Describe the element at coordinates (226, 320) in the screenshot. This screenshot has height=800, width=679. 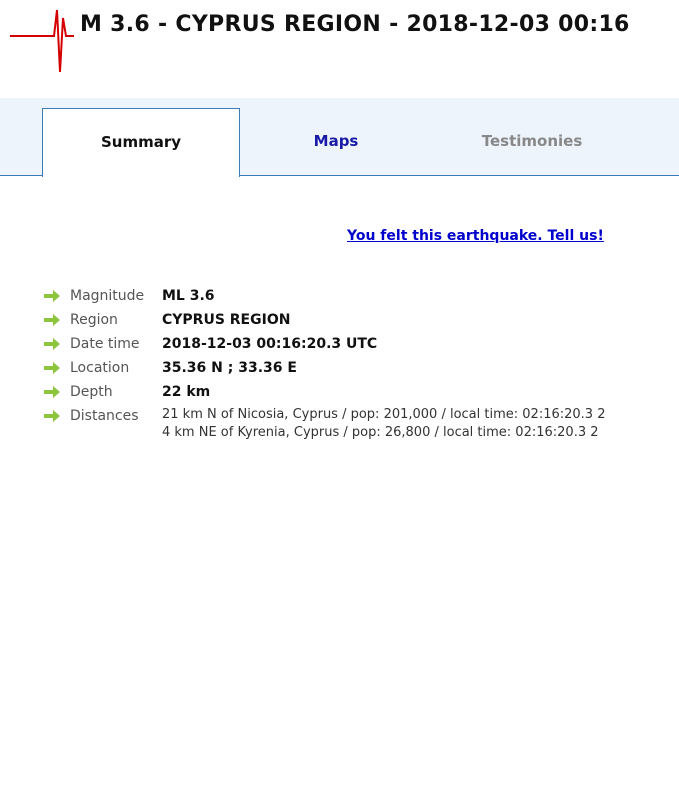
I see `region-value: CYPRUS REGION` at that location.